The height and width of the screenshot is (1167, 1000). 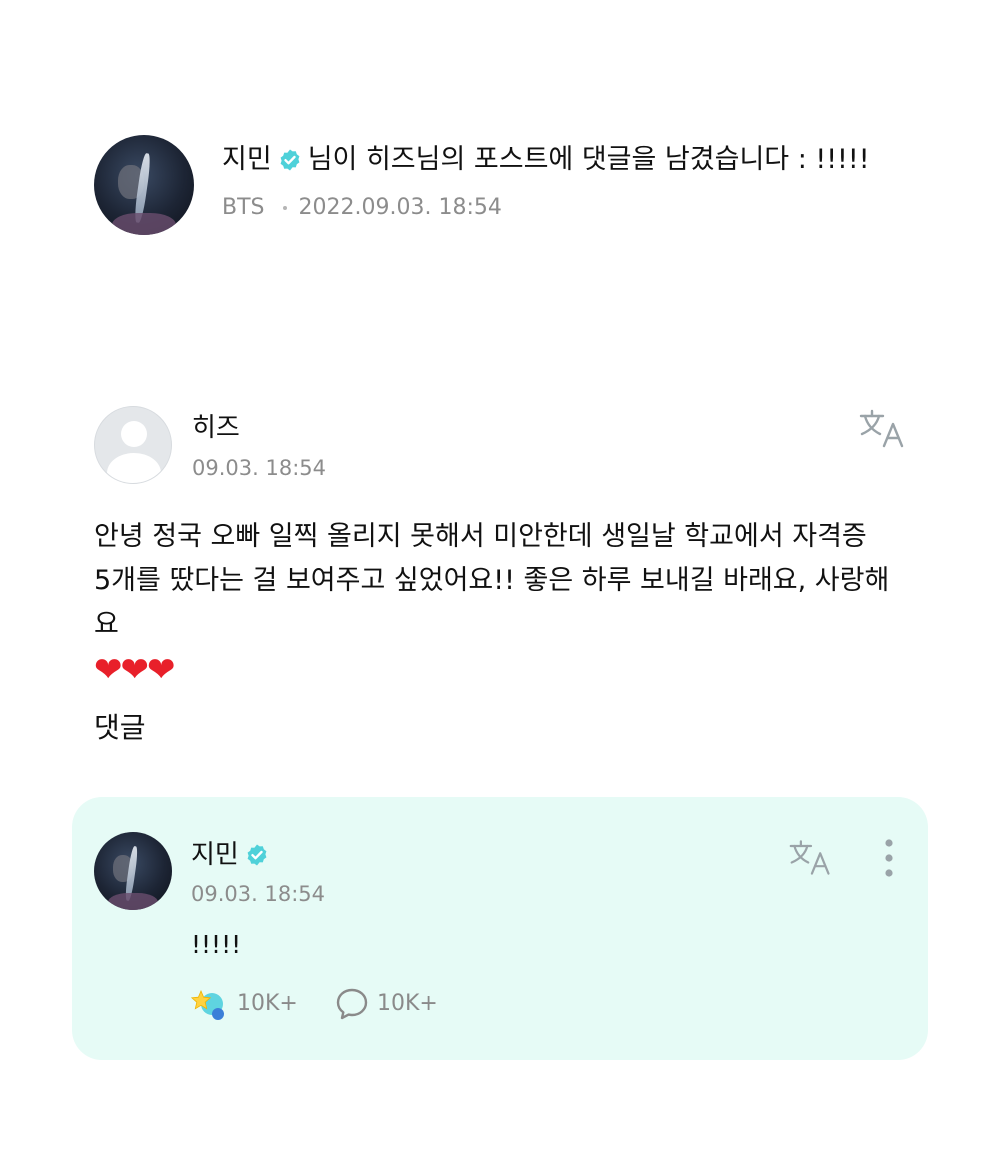 What do you see at coordinates (480, 536) in the screenshot?
I see `post-body-line: 안녕 정국 오빠 일찍 올리지 못해서 미안한데 생일날 학교에서 자격증` at bounding box center [480, 536].